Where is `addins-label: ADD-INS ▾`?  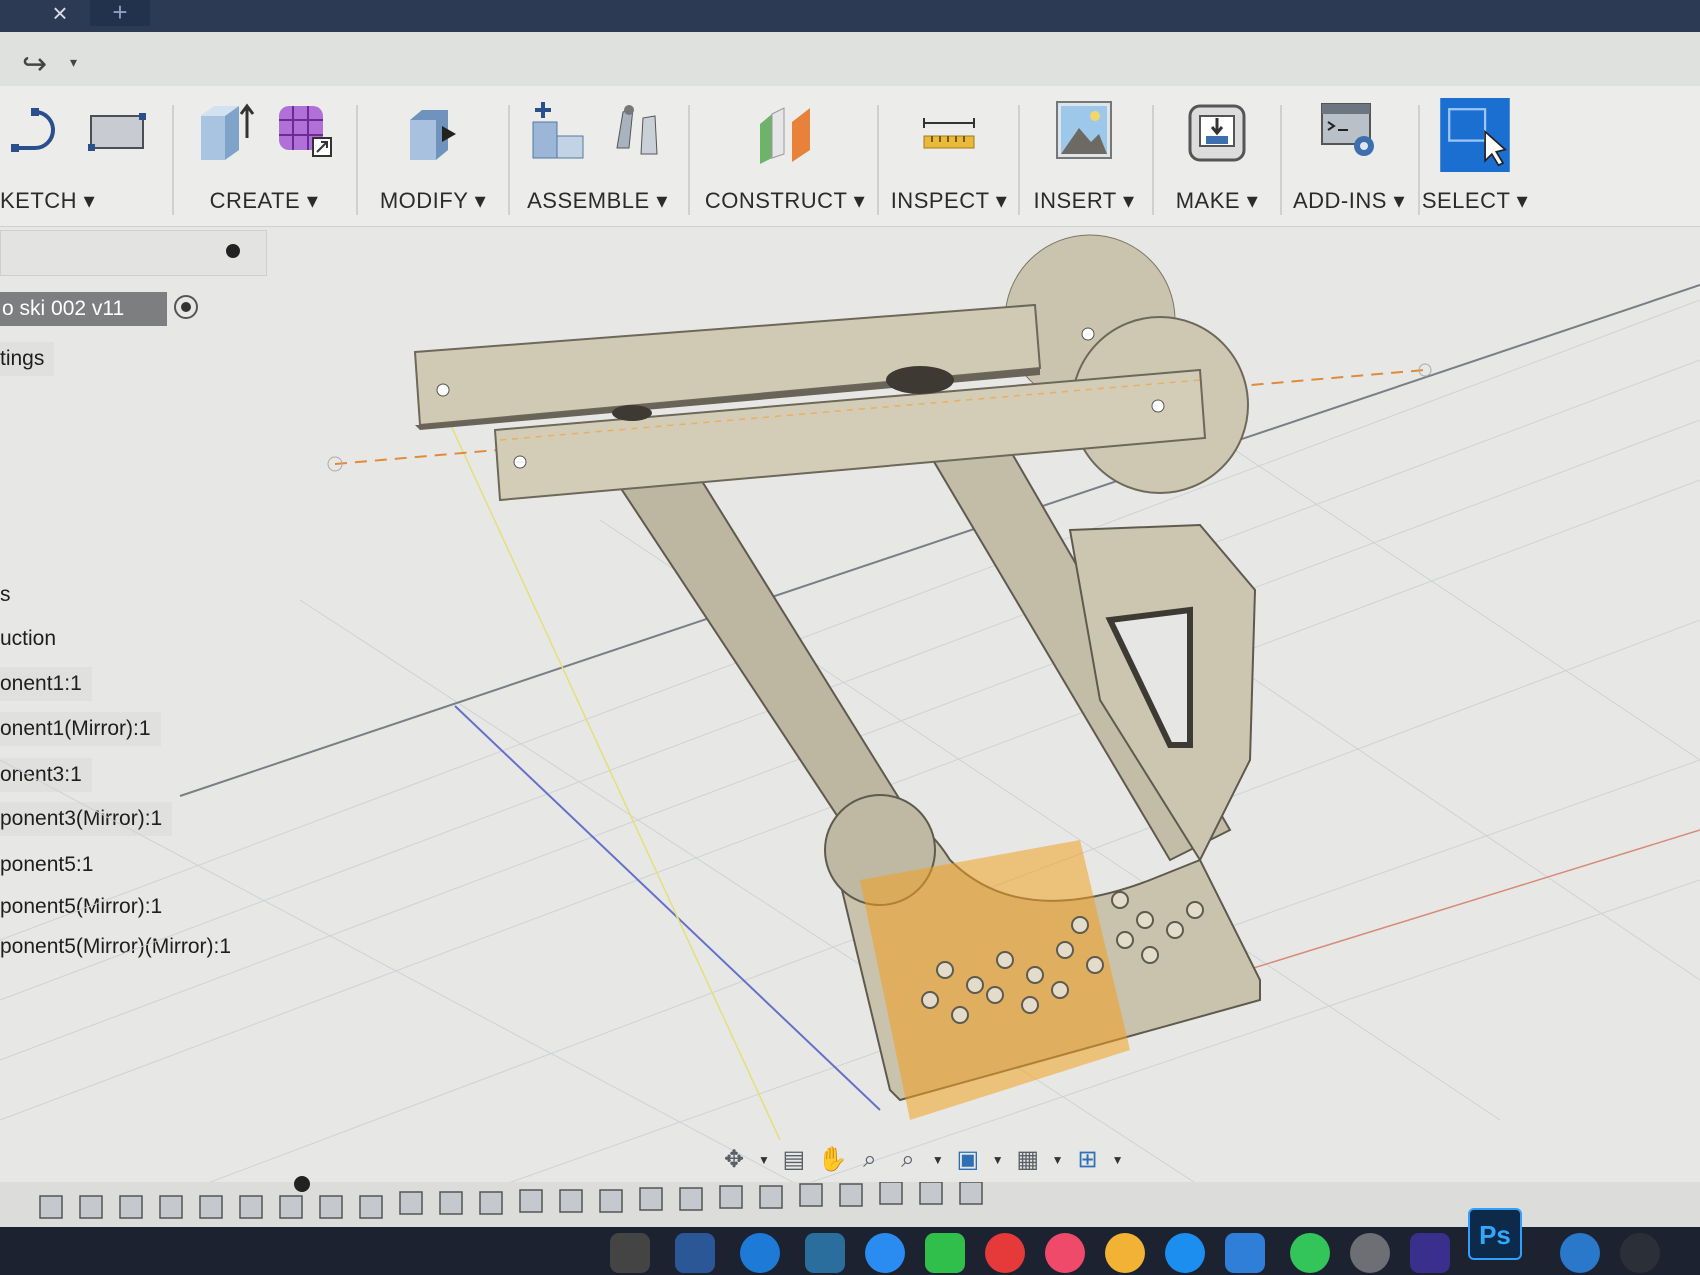 addins-label: ADD-INS ▾ is located at coordinates (1349, 200).